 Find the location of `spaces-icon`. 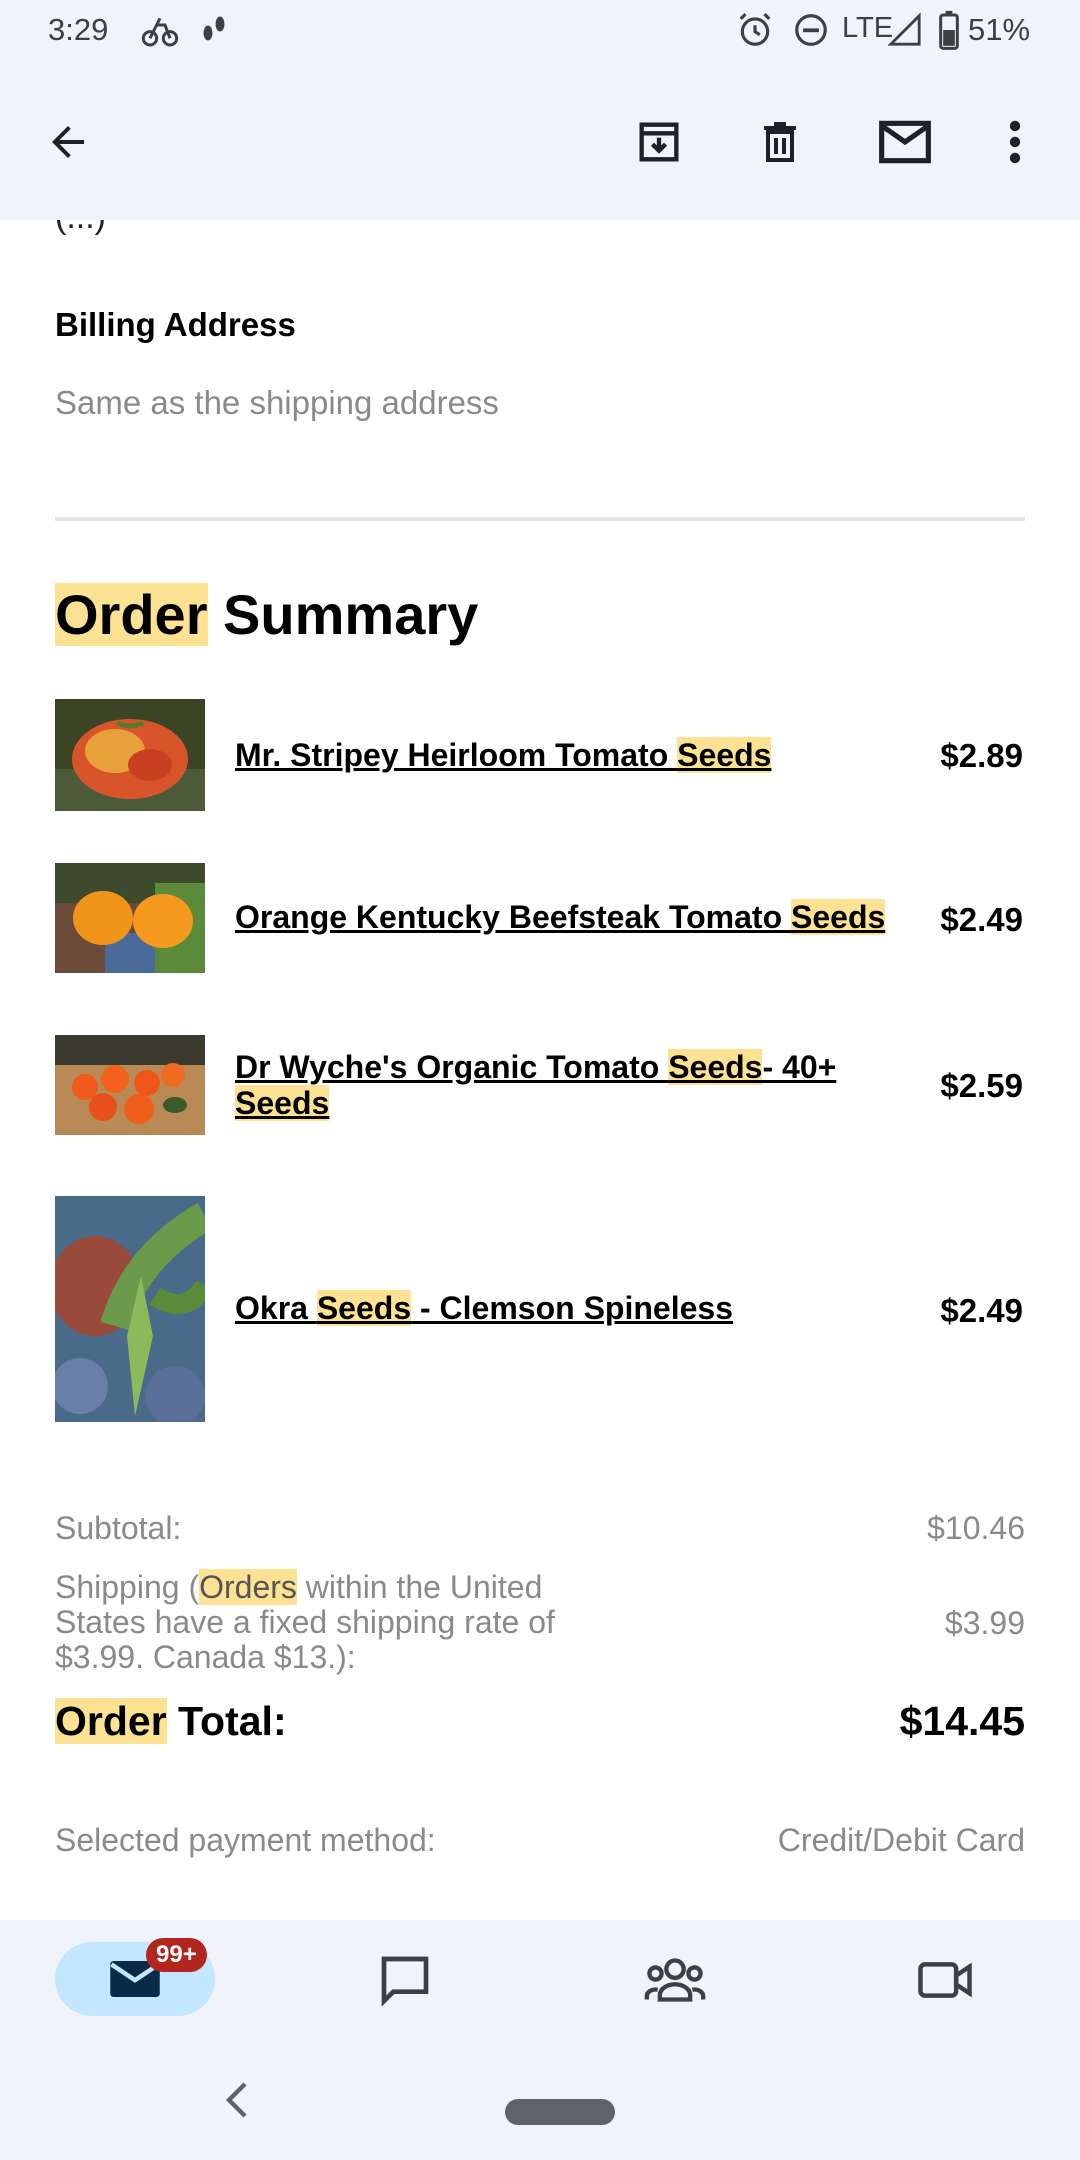

spaces-icon is located at coordinates (675, 1980).